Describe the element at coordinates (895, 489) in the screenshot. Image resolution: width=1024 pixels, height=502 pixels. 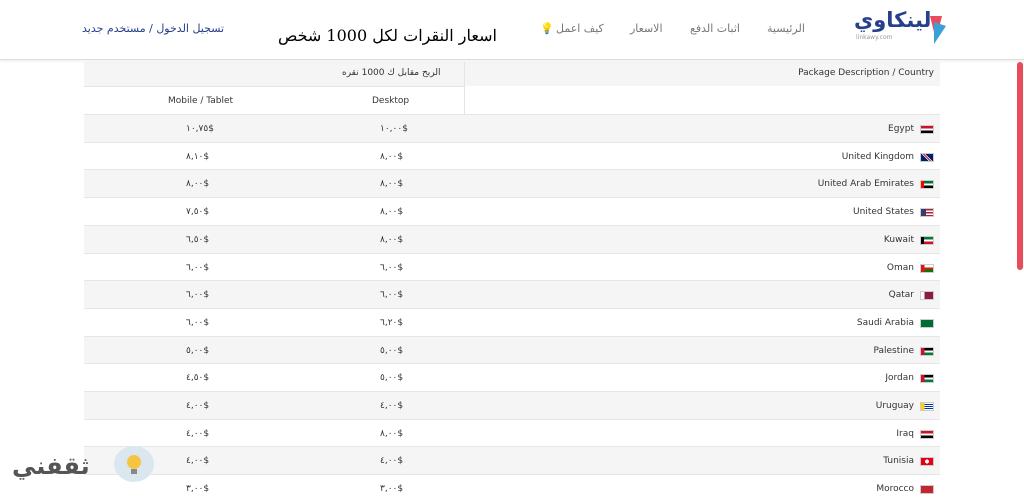
I see `country-name: Morocco` at that location.